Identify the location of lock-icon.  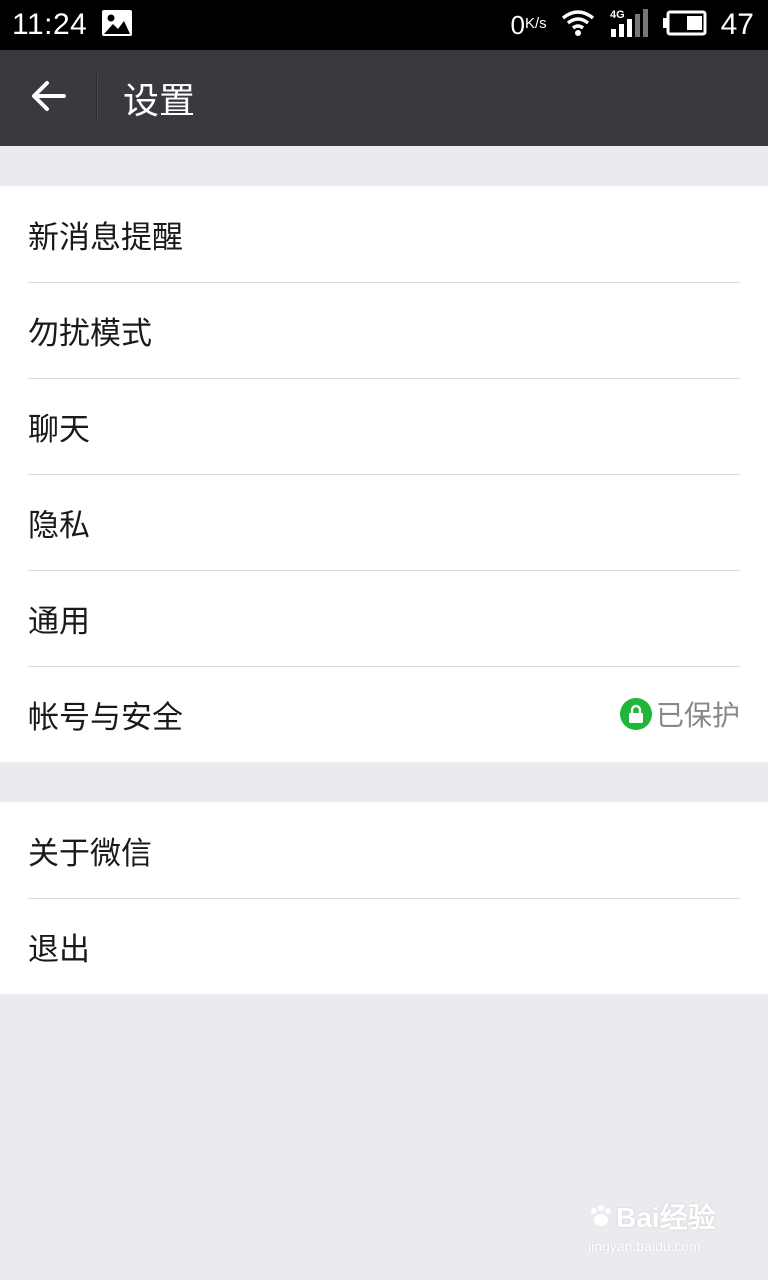
(635, 714).